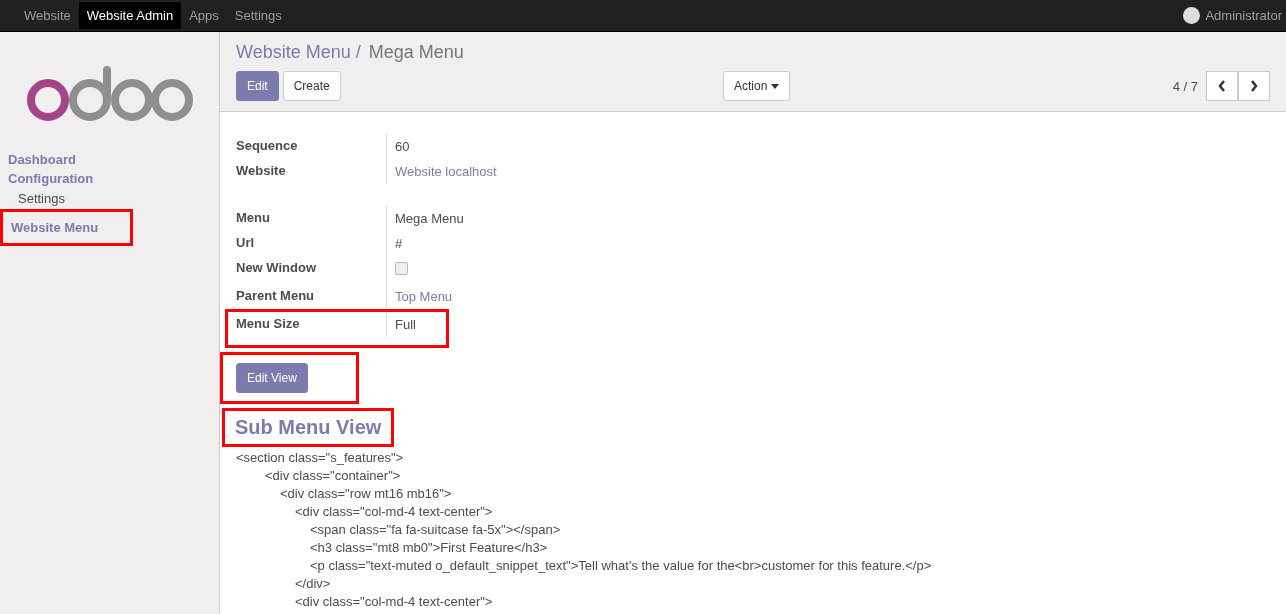 Image resolution: width=1286 pixels, height=614 pixels. What do you see at coordinates (267, 146) in the screenshot?
I see `field-label: Sequence` at bounding box center [267, 146].